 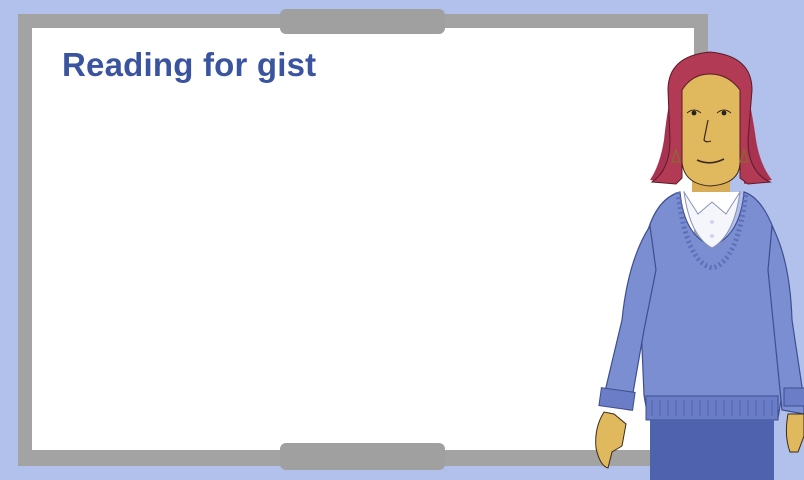 What do you see at coordinates (793, 397) in the screenshot?
I see `right-cuff` at bounding box center [793, 397].